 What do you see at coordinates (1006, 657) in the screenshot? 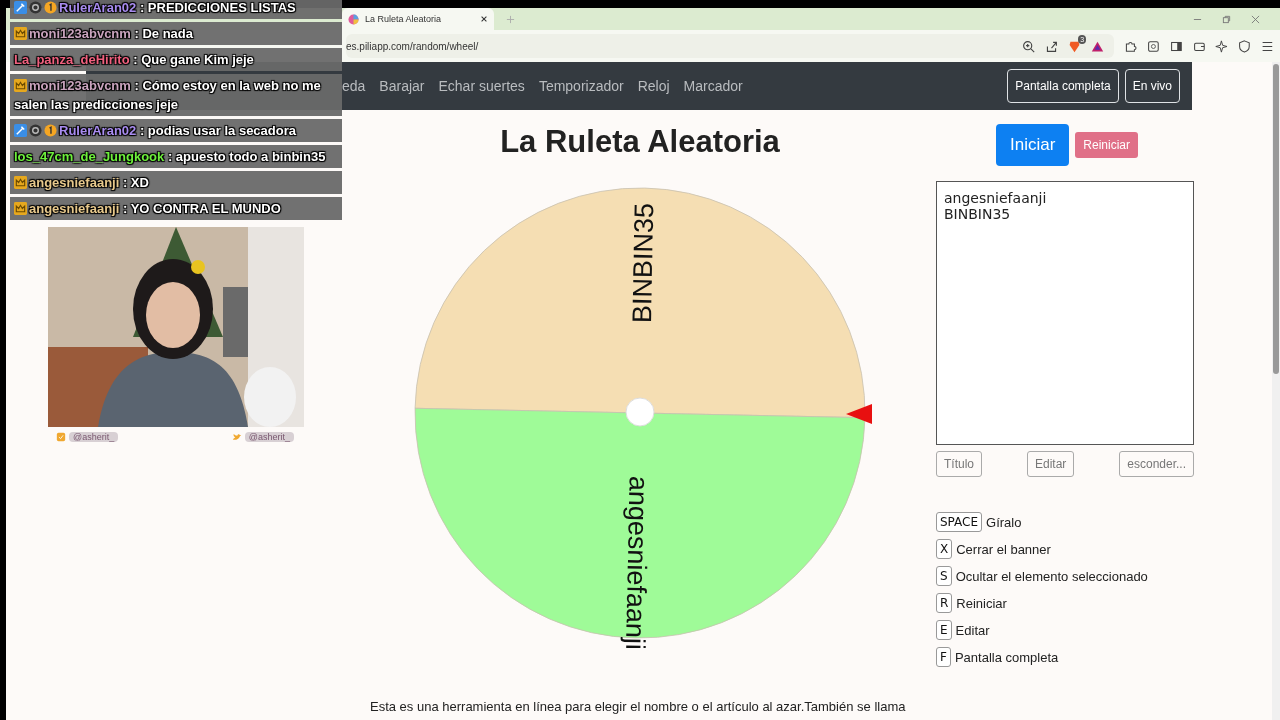
I see `shortcut-text: Pantalla completa` at bounding box center [1006, 657].